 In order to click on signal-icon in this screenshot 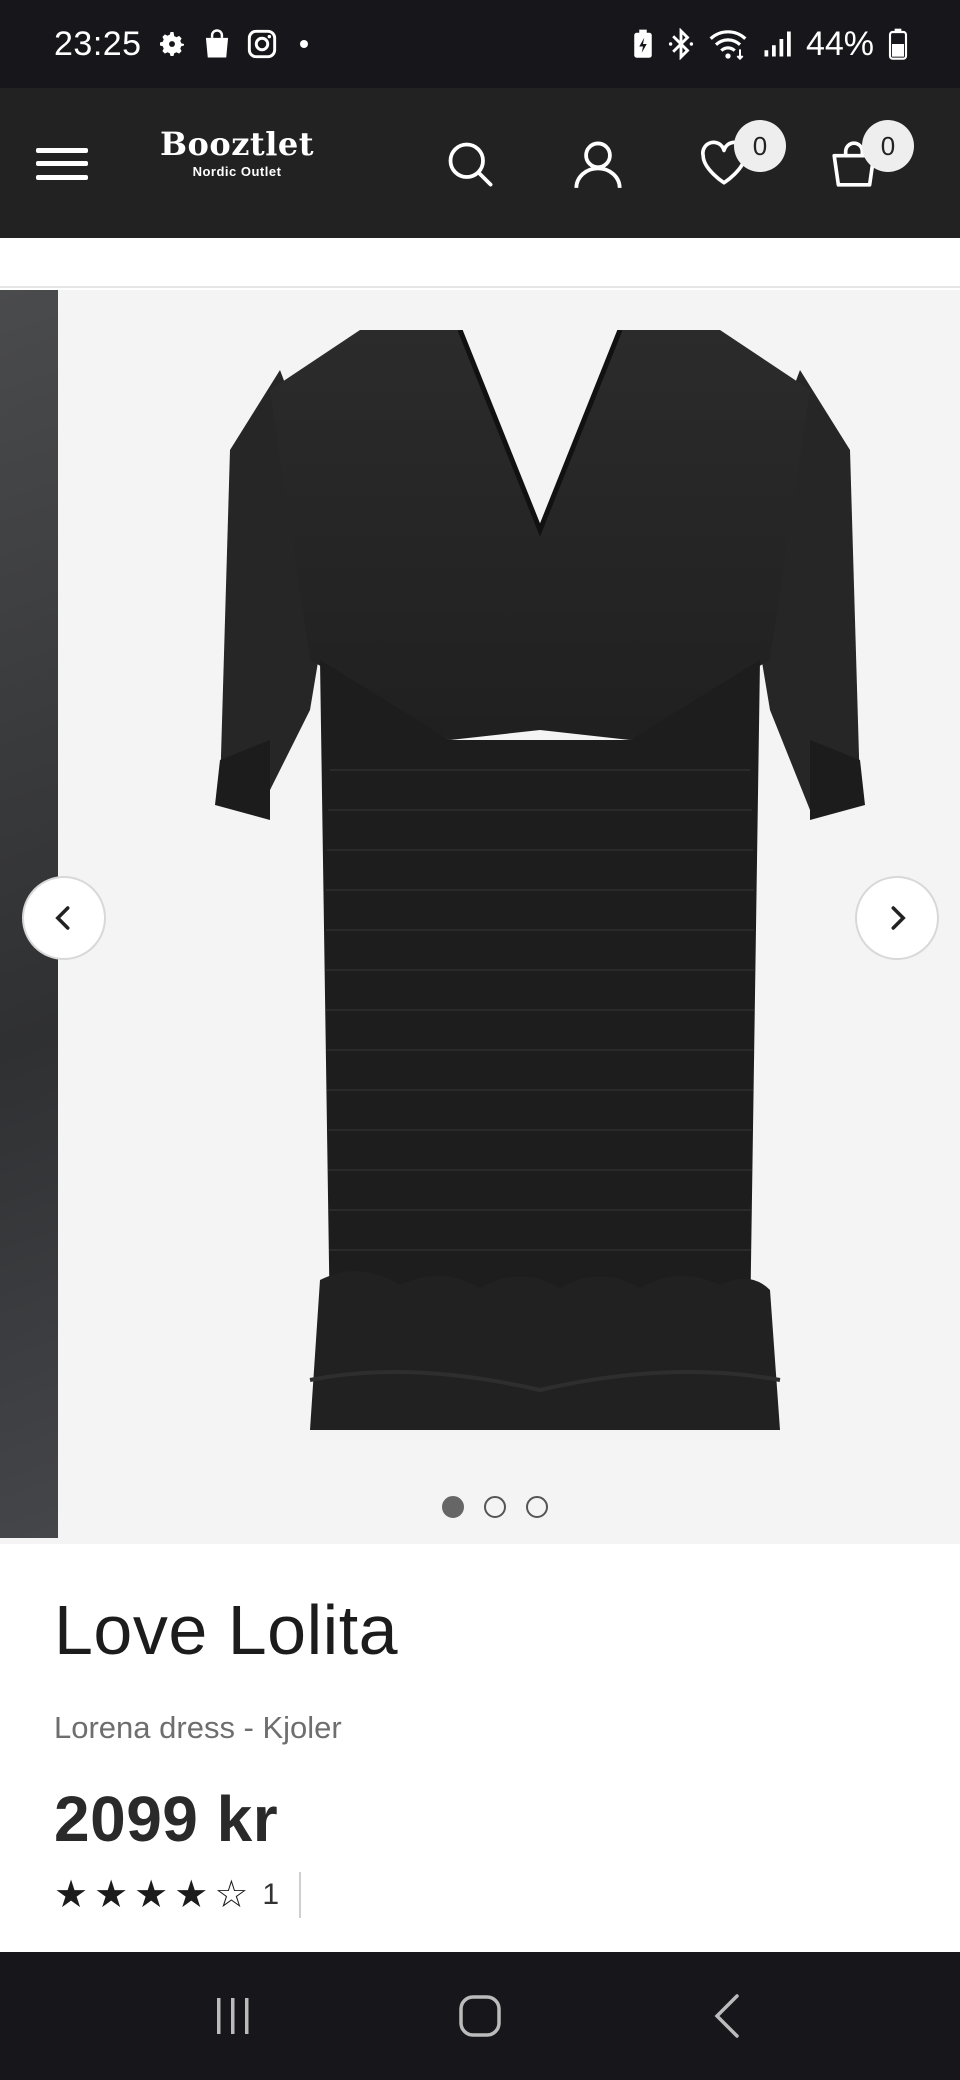, I will do `click(777, 44)`.